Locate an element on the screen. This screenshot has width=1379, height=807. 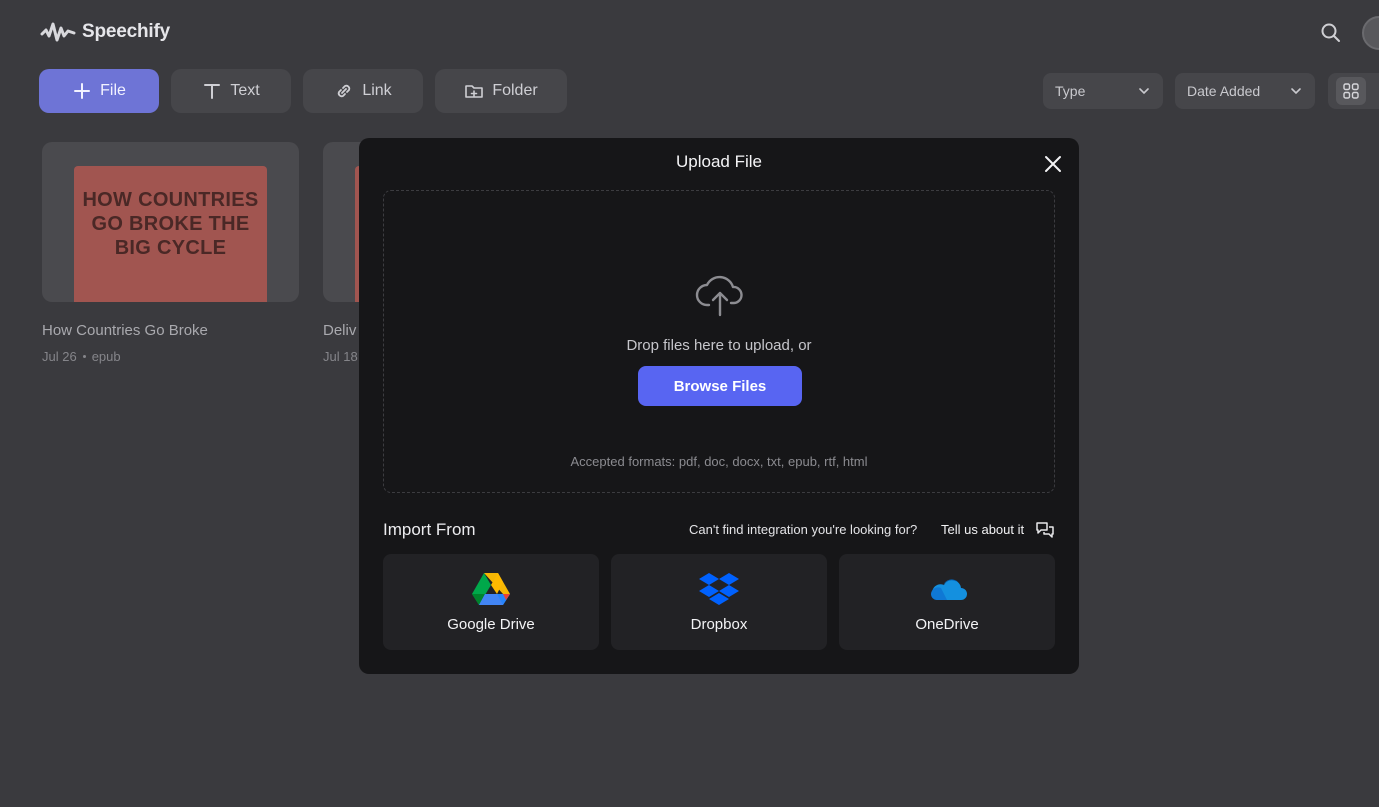
book-date: Jul 18 is located at coordinates (340, 356).